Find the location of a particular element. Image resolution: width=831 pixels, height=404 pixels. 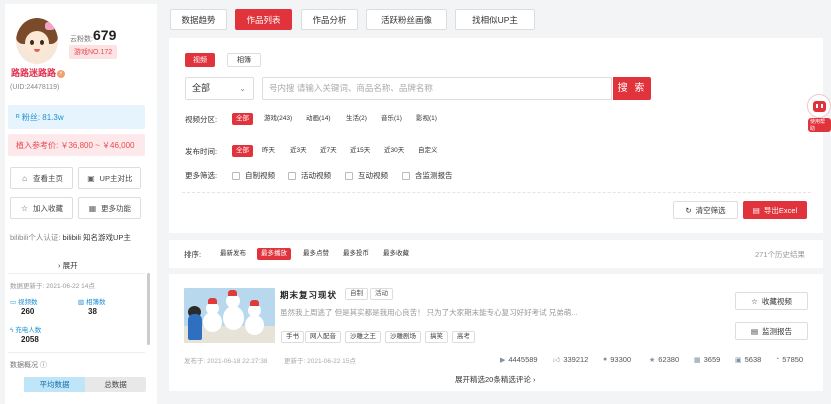

export-excel-button: ▤ 导出Excel is located at coordinates (775, 210).